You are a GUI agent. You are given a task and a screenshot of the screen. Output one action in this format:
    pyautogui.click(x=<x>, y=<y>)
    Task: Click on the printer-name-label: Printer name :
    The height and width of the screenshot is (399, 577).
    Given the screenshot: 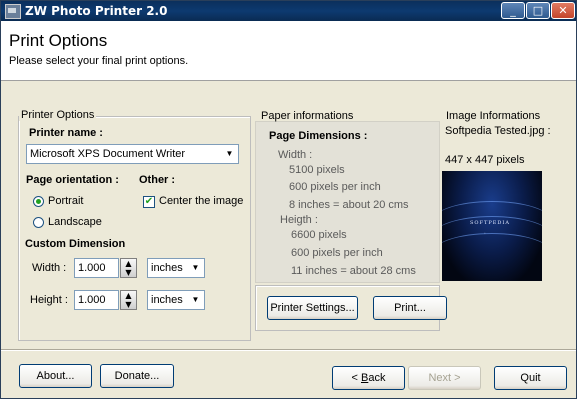 What is the action you would take?
    pyautogui.click(x=66, y=133)
    